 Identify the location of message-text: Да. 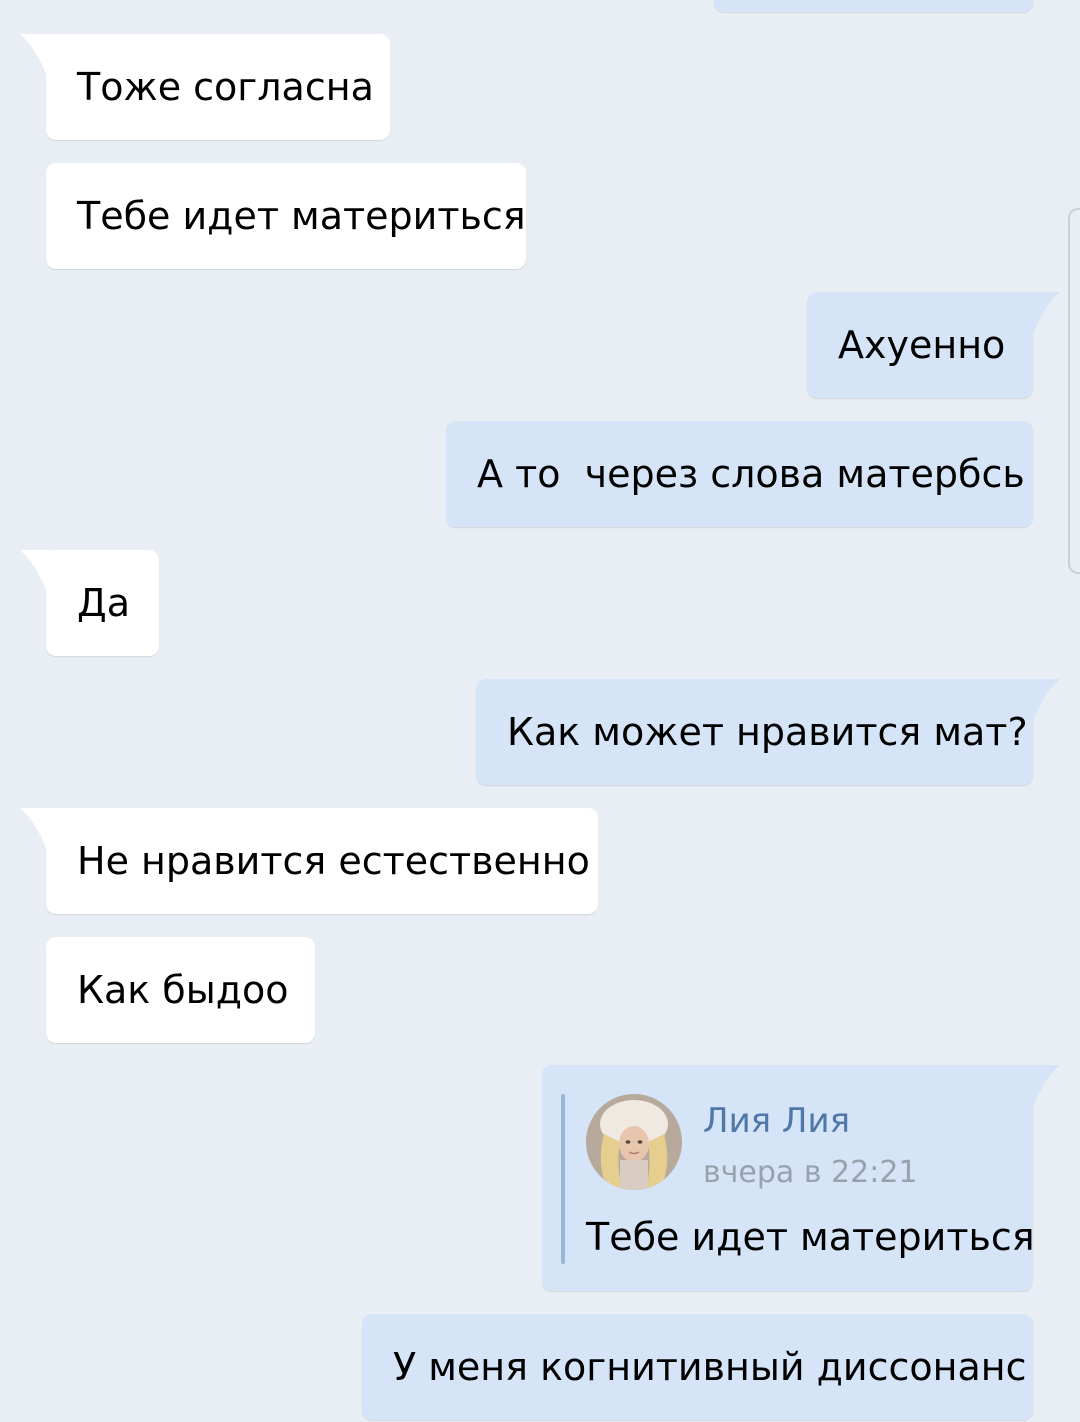
(103, 603).